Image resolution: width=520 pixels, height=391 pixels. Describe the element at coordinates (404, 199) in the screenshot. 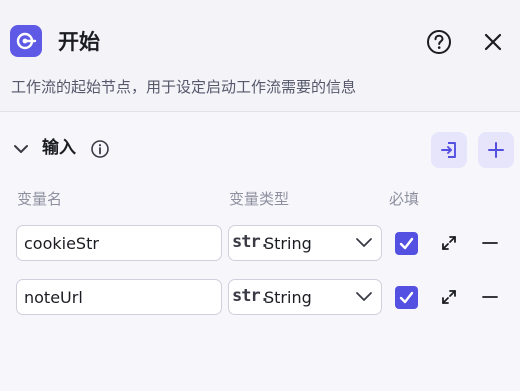

I see `column-header-required: 必填` at that location.